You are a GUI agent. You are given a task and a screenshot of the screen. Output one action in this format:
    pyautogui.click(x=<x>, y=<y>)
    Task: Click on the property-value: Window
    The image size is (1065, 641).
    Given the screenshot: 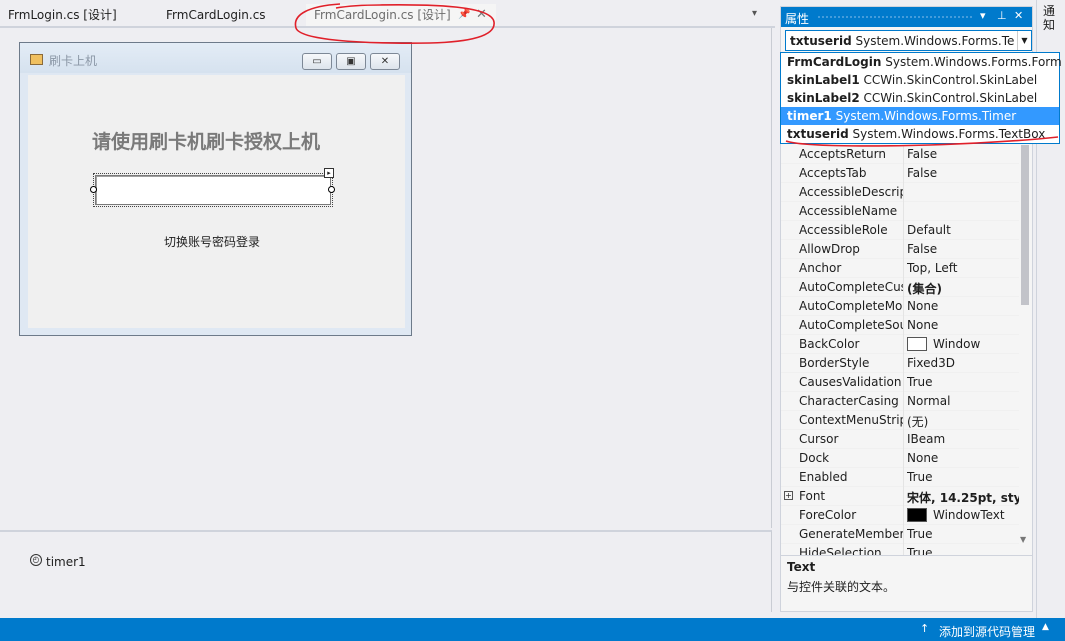 What is the action you would take?
    pyautogui.click(x=963, y=344)
    